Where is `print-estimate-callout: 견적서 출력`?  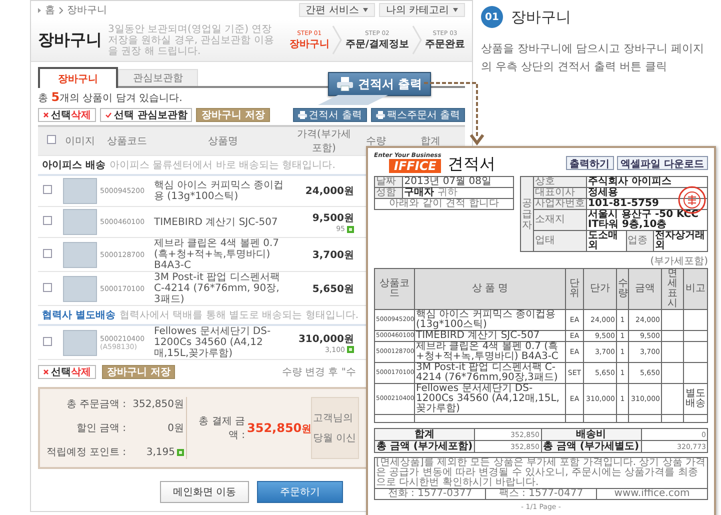 print-estimate-callout: 견적서 출력 is located at coordinates (380, 84).